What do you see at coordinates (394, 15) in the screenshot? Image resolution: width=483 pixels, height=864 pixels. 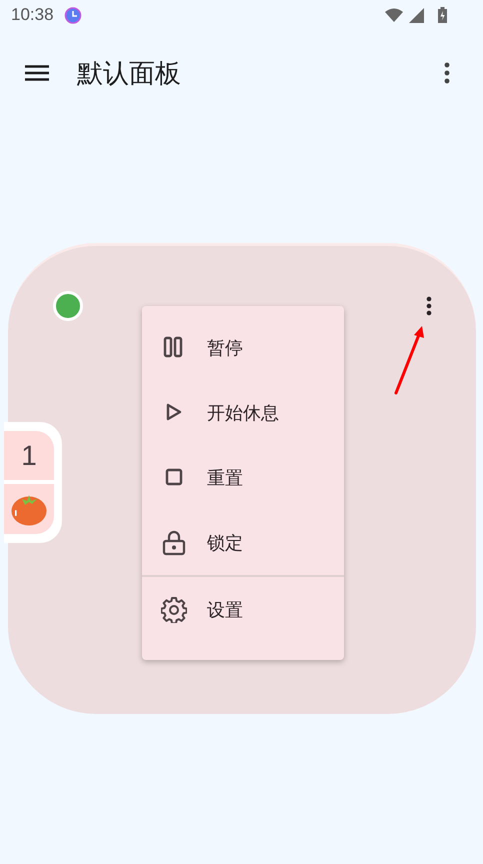 I see `wifi-icon` at bounding box center [394, 15].